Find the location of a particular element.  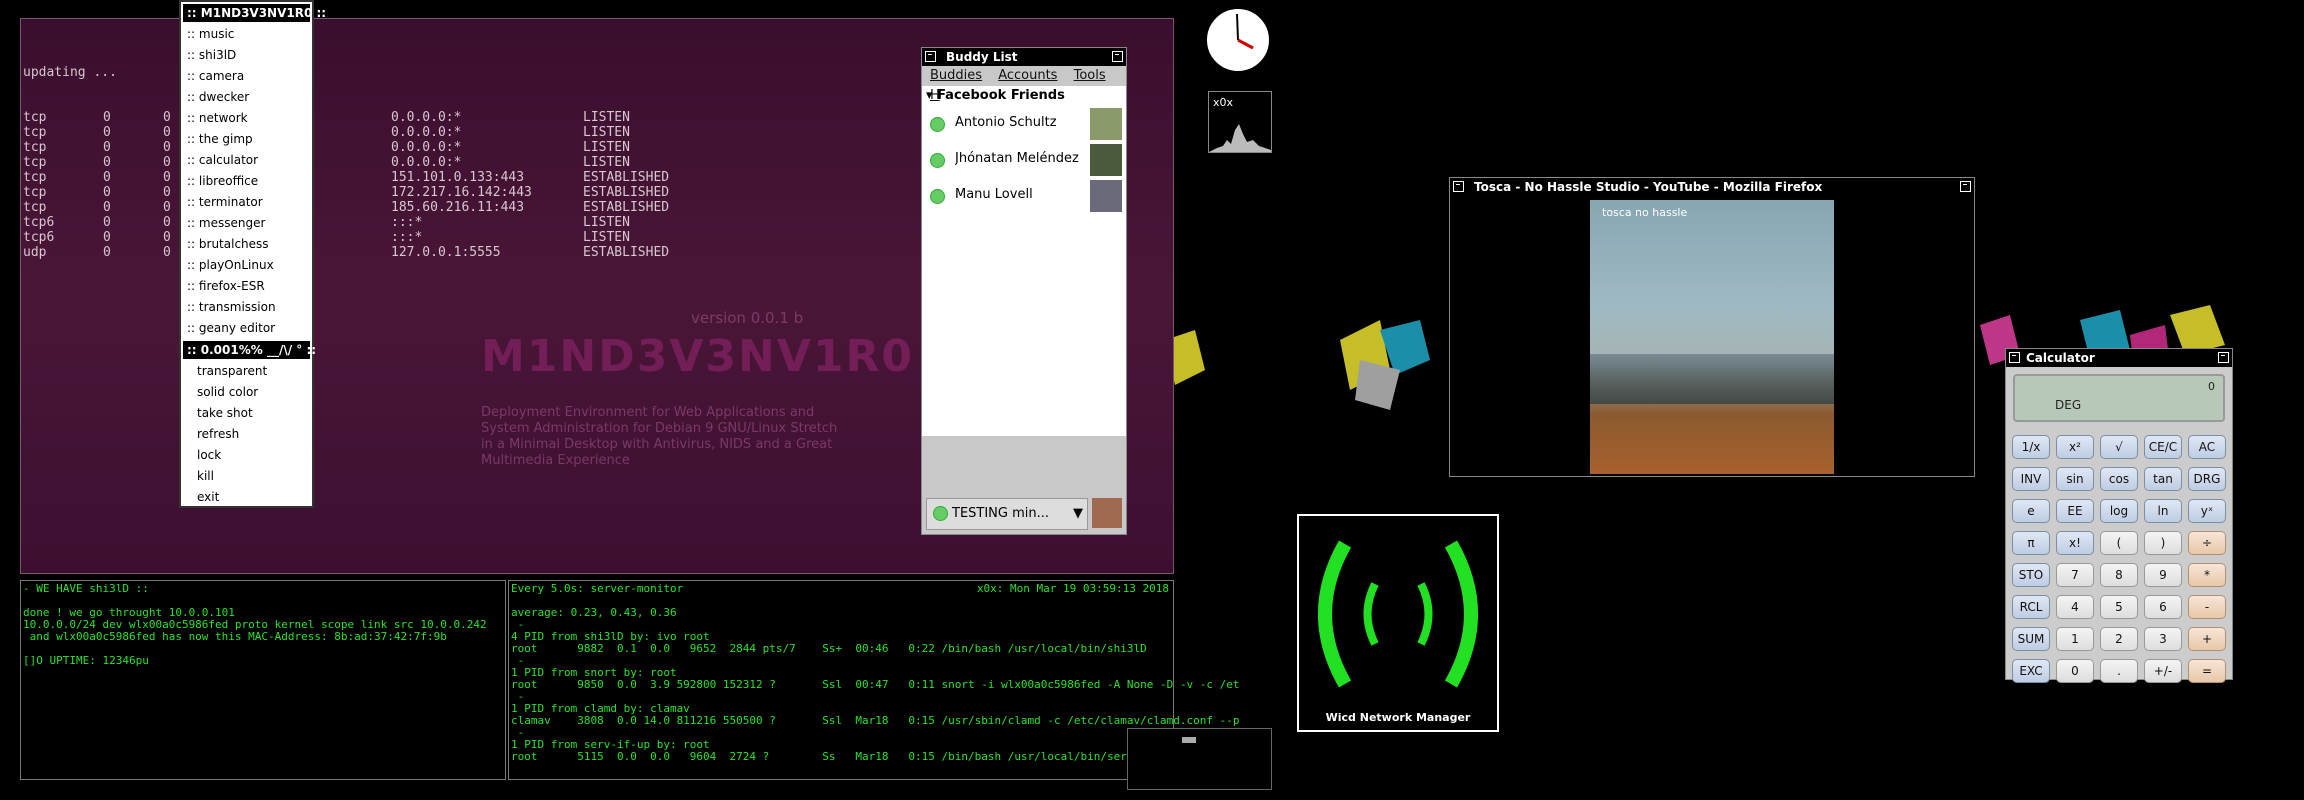

calc-key: ln is located at coordinates (2163, 511).